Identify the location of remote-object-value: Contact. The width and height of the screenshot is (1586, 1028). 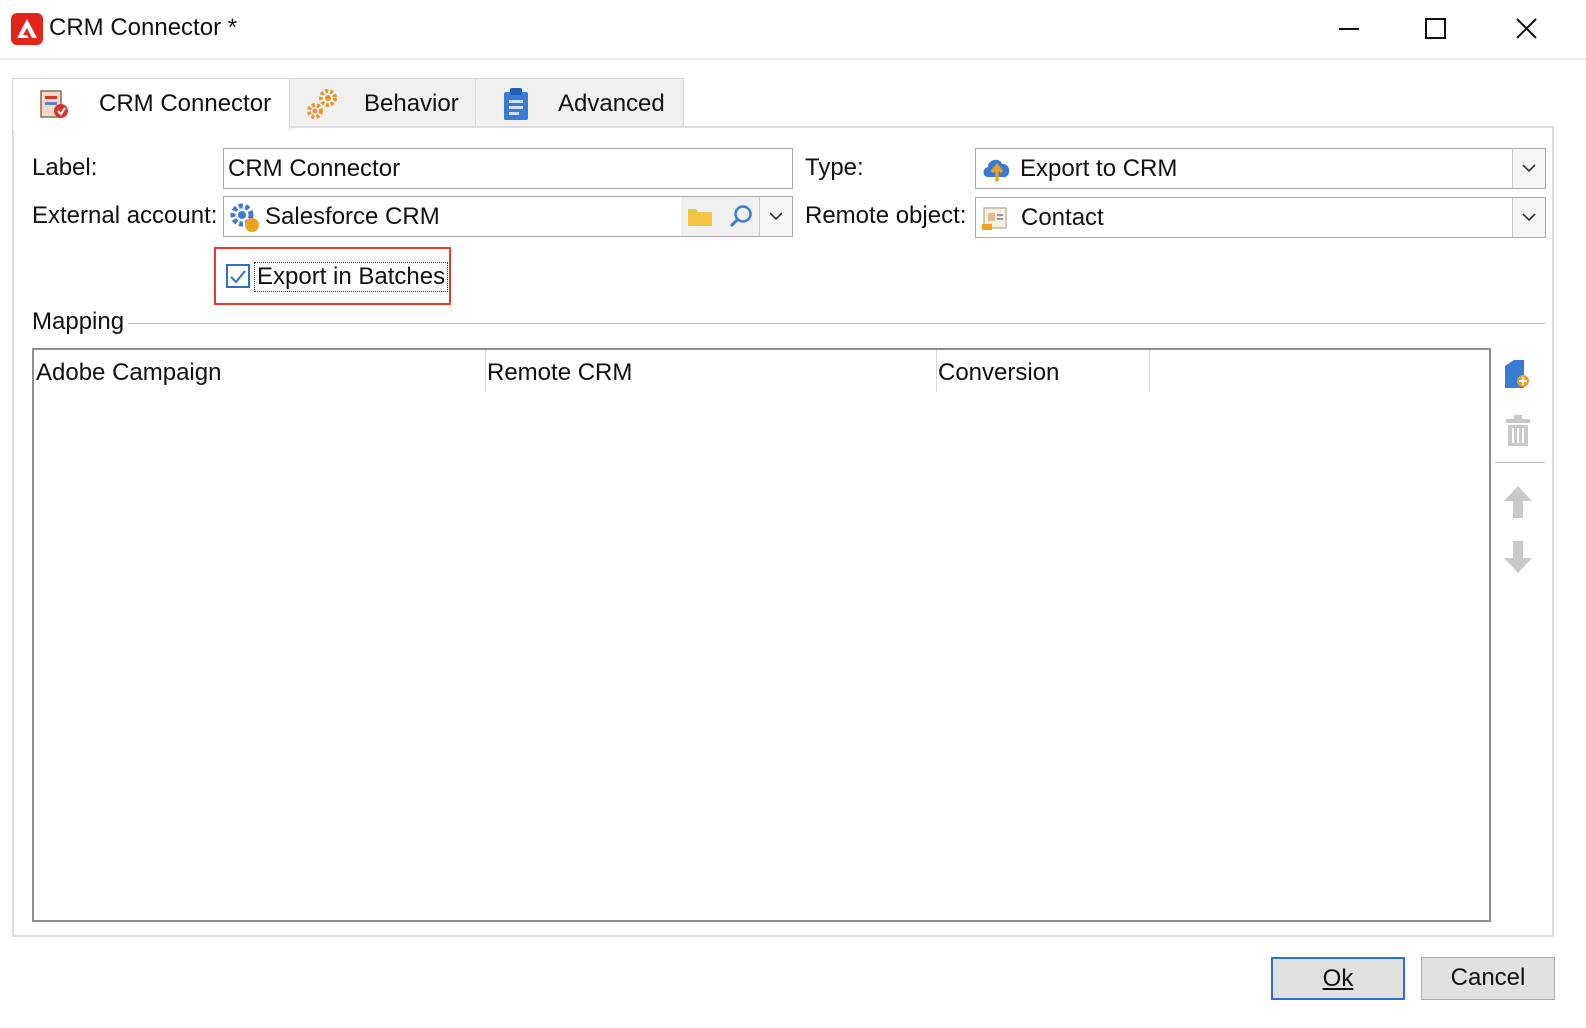
(1062, 217).